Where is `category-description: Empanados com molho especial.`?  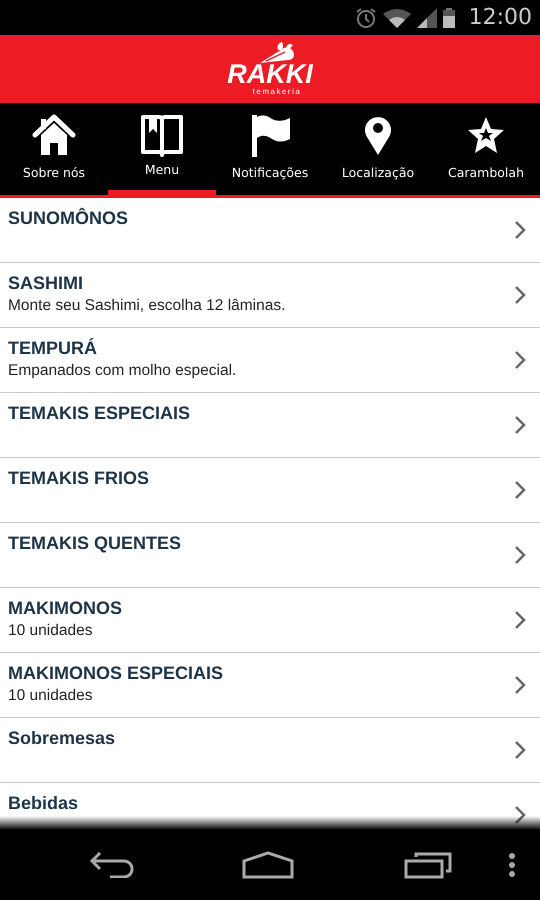 category-description: Empanados com molho especial. is located at coordinates (122, 371).